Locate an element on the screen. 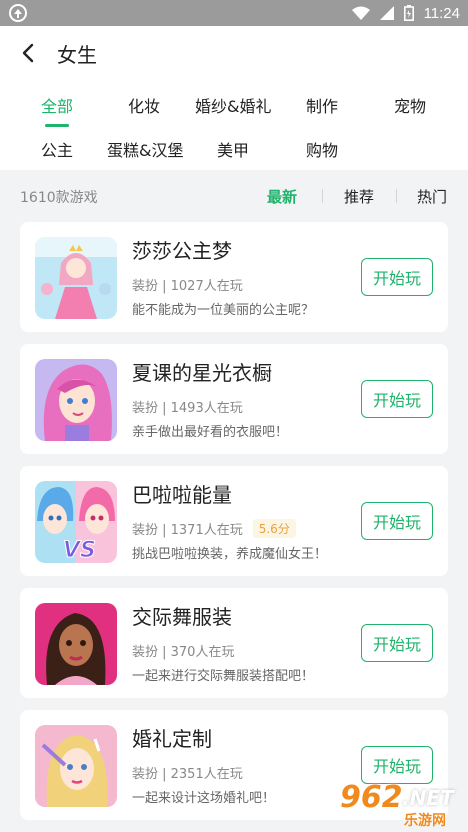 The width and height of the screenshot is (468, 832). game-description: 一起来设计这场婚礼吧！ is located at coordinates (204, 798).